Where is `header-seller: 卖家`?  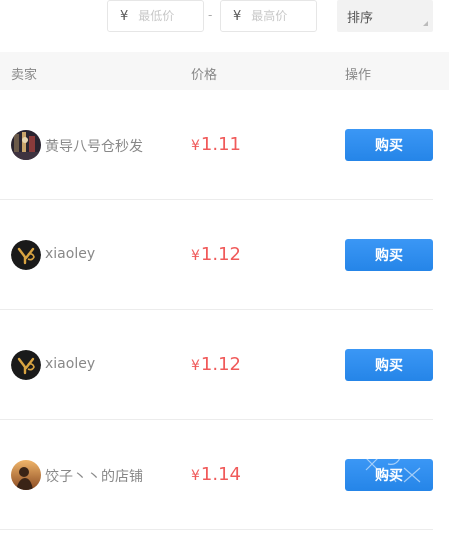
header-seller: 卖家 is located at coordinates (24, 75).